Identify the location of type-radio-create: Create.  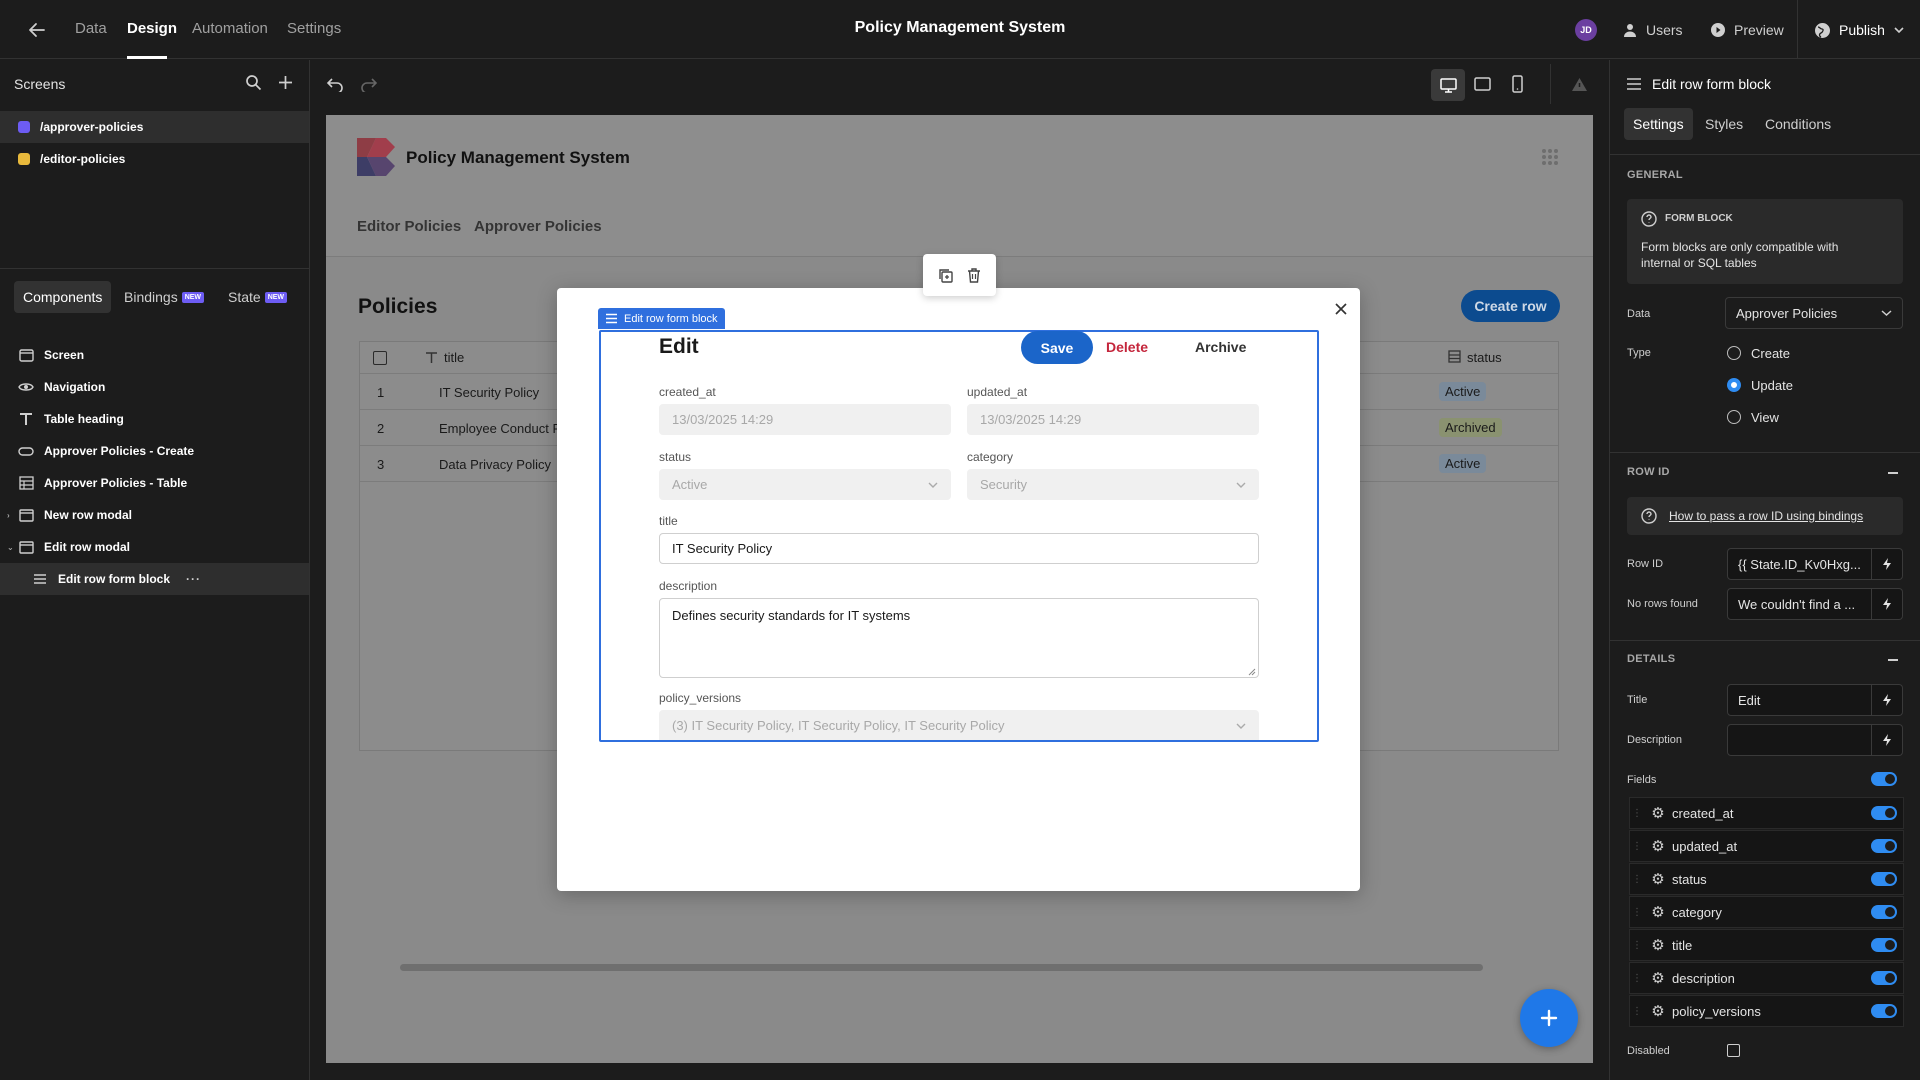
(1758, 353).